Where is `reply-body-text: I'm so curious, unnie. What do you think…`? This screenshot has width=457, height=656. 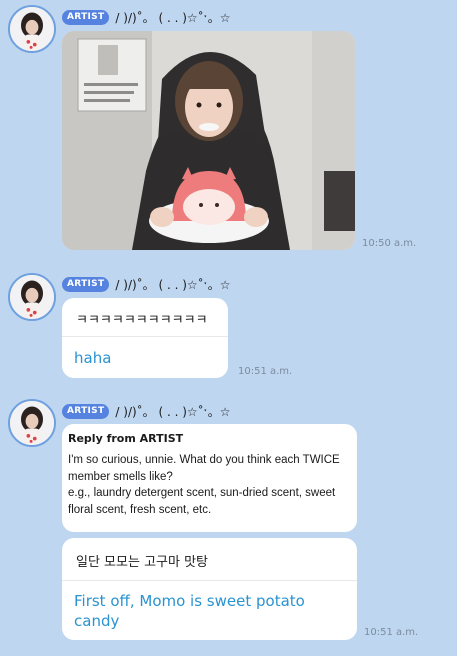 reply-body-text: I'm so curious, unnie. What do you think… is located at coordinates (204, 485).